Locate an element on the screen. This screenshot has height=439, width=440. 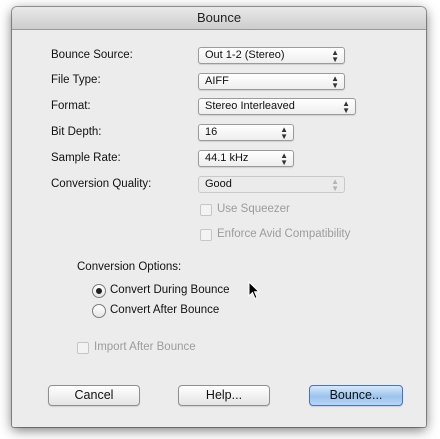
conversion-quality-popup: Good ▲ ▼ is located at coordinates (271, 184).